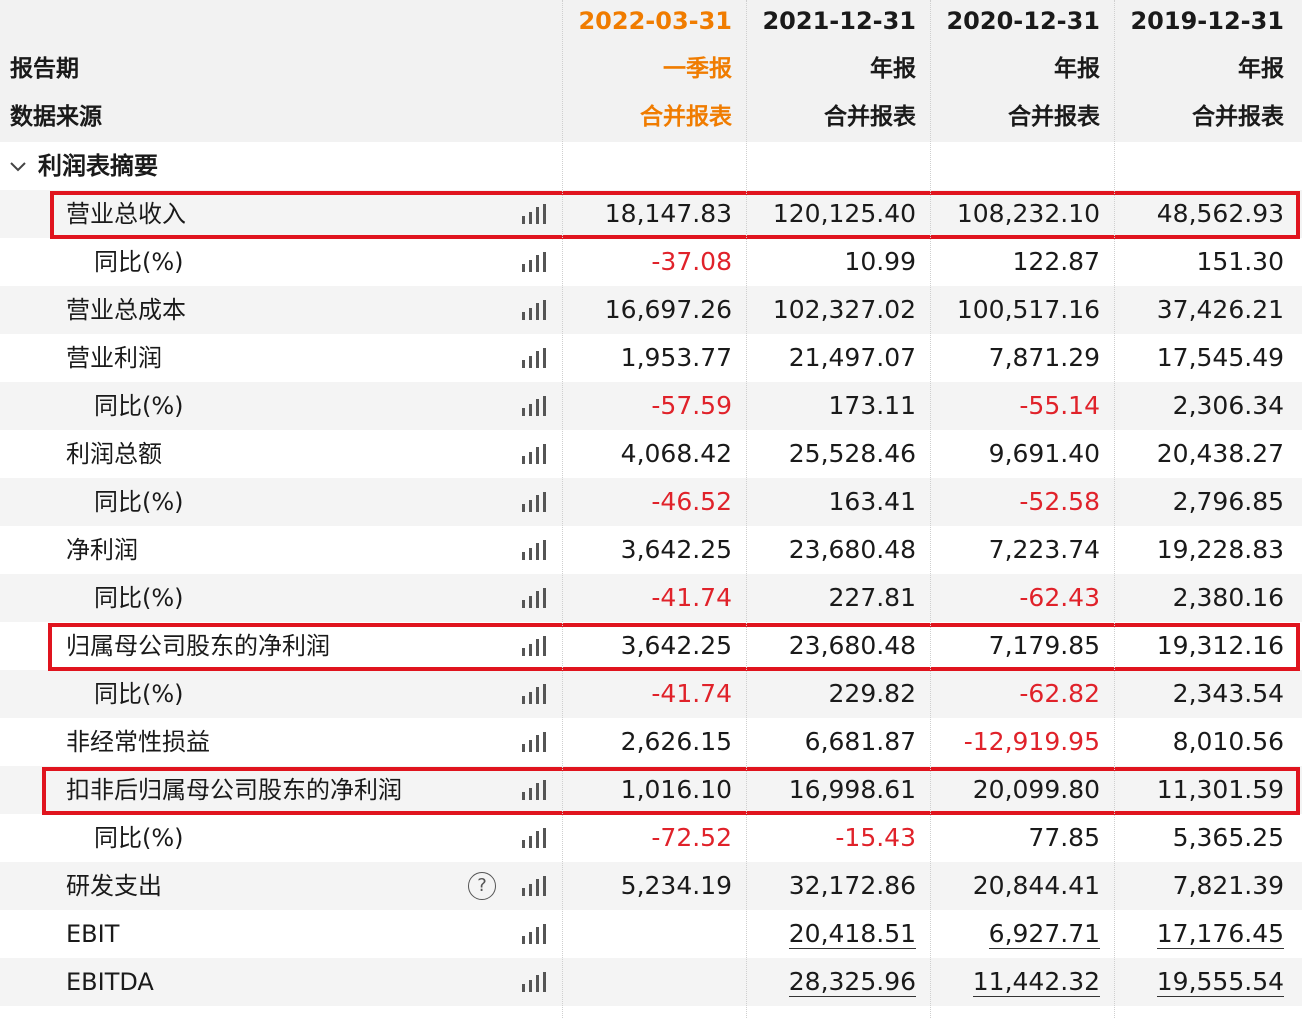  What do you see at coordinates (126, 310) in the screenshot?
I see `row-label: 营业总成本` at bounding box center [126, 310].